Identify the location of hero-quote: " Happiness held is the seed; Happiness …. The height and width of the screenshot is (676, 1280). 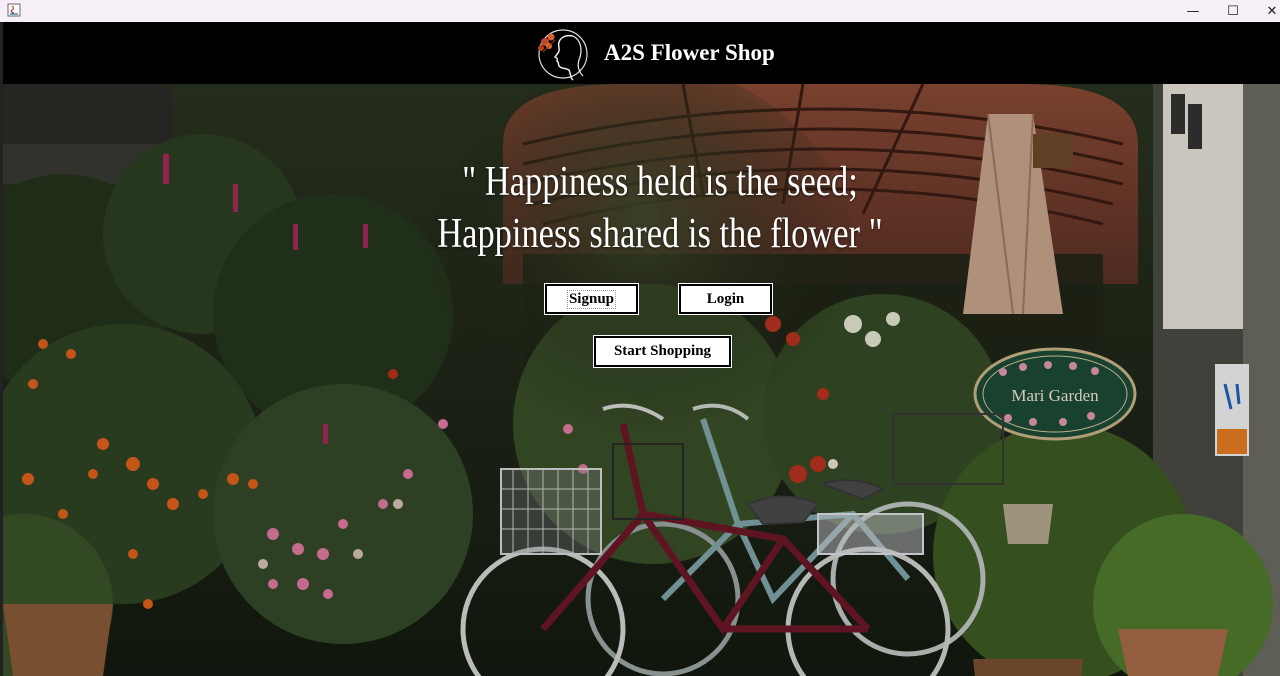
(660, 208).